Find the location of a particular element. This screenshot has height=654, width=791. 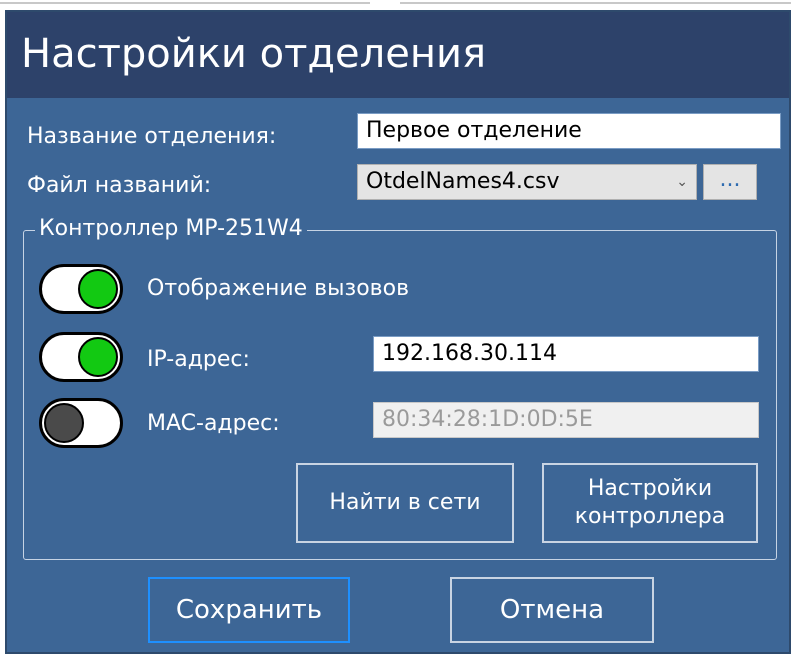

find-in-network-label: Найти в сети is located at coordinates (405, 502).